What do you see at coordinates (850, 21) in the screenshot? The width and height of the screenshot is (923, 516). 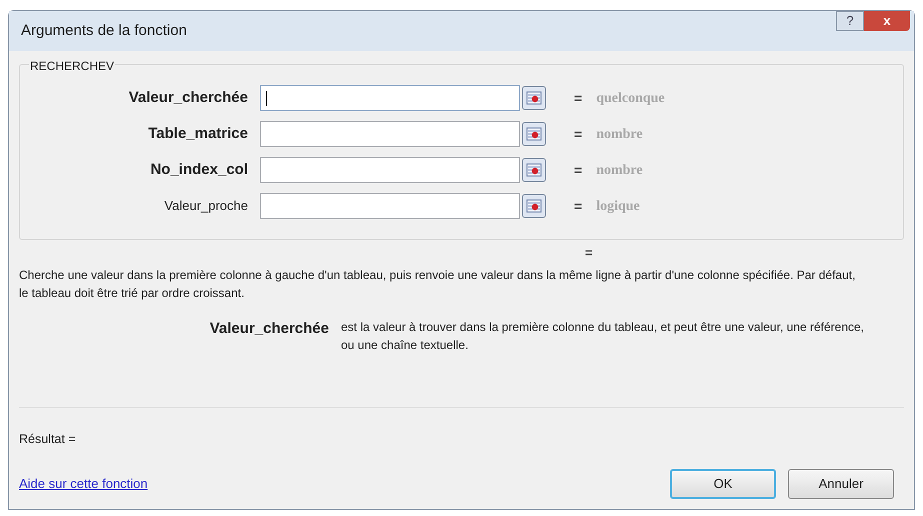 I see `help-button: ?` at bounding box center [850, 21].